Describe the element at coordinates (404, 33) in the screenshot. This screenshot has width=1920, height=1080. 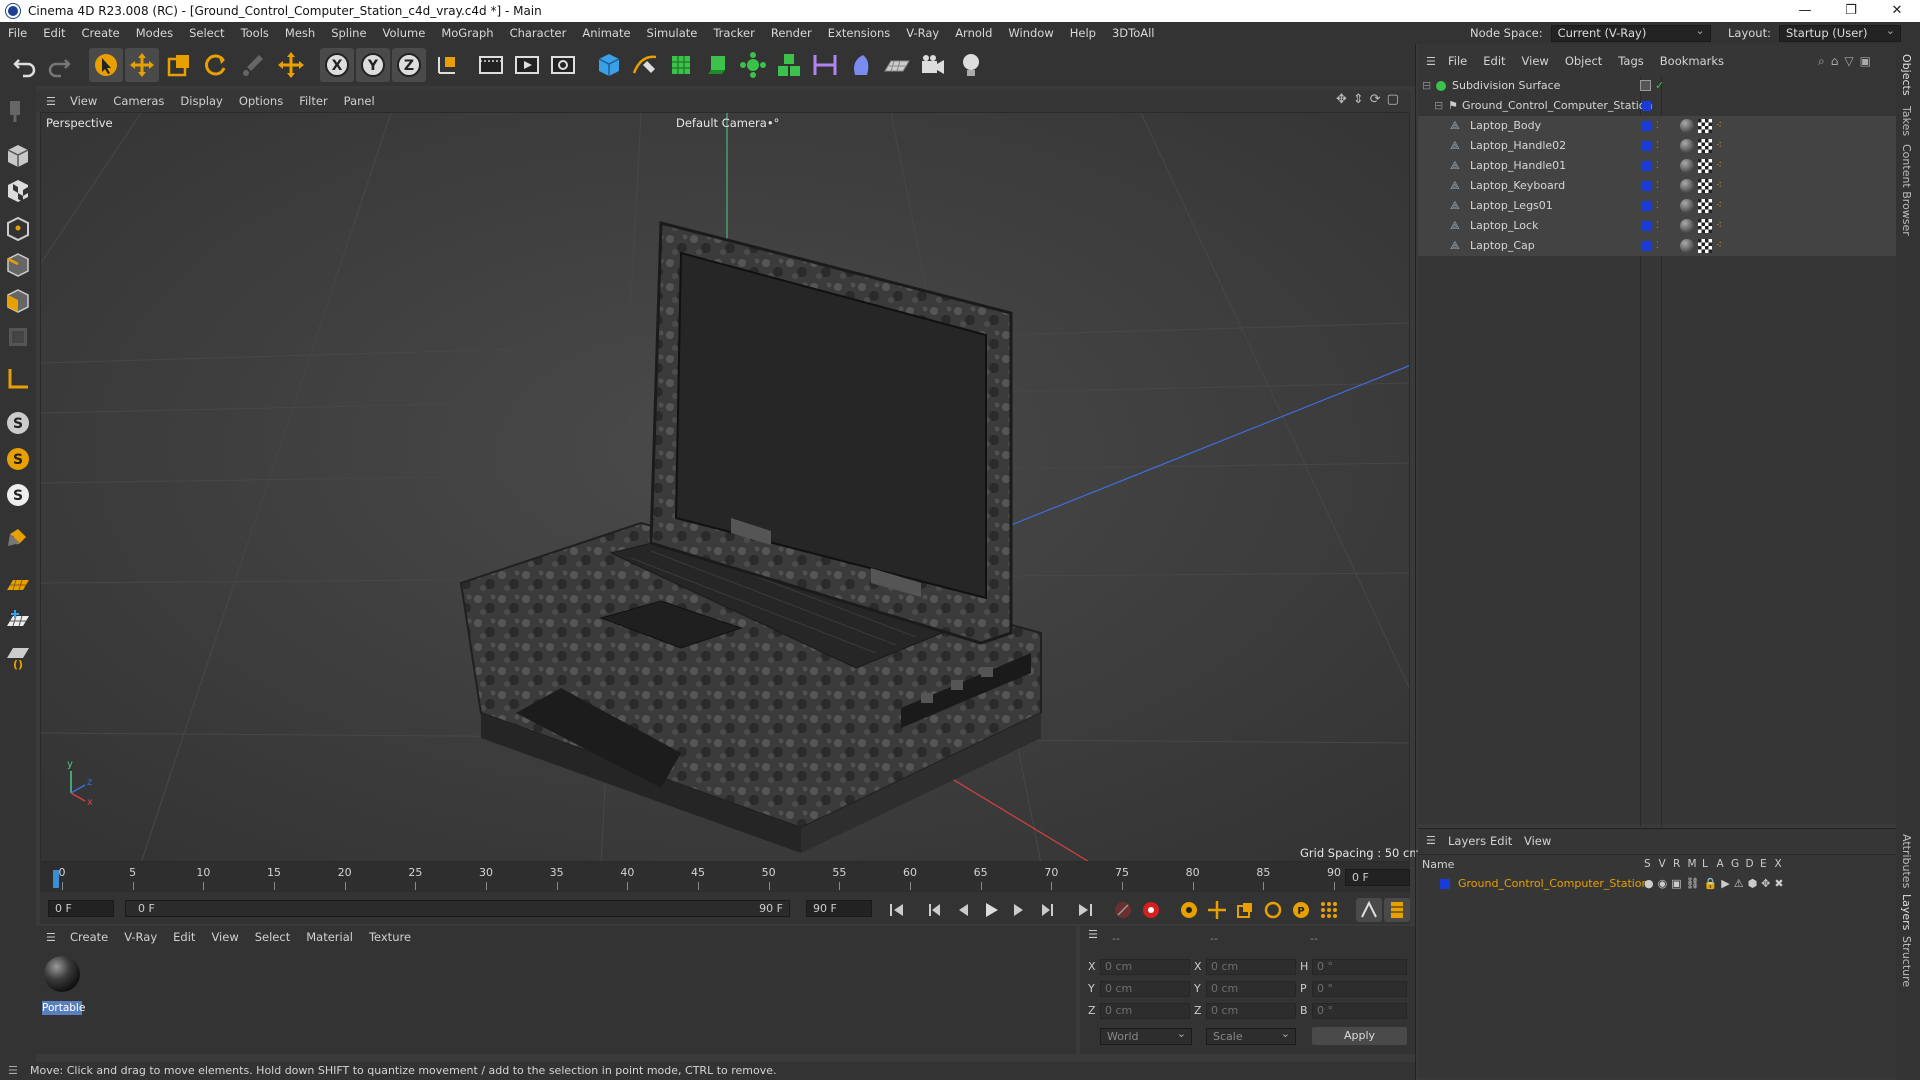
I see `menu-volume: Volume` at that location.